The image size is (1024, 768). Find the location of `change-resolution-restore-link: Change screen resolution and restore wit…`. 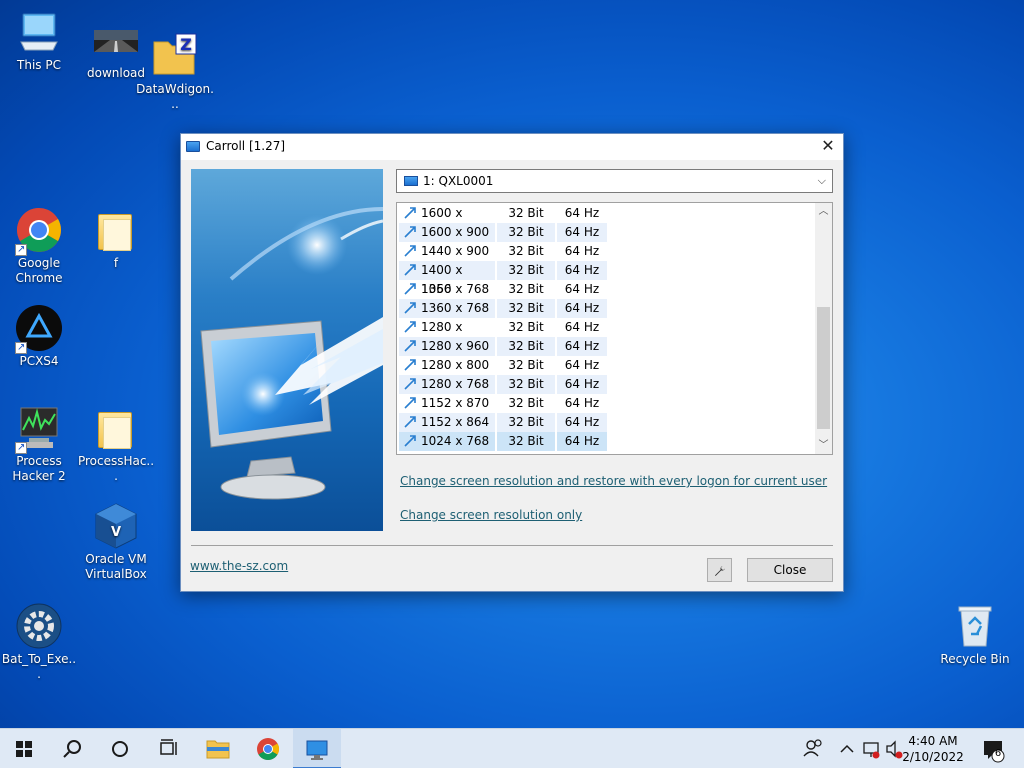

change-resolution-restore-link: Change screen resolution and restore wit… is located at coordinates (613, 481).